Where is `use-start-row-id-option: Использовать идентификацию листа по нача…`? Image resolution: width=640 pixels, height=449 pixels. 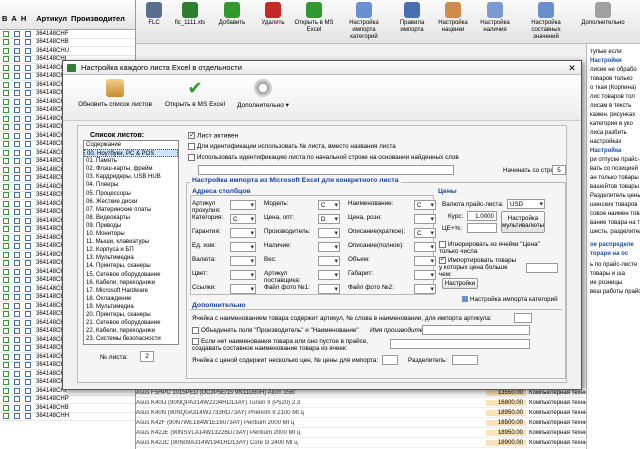
use-start-row-id-option: Использовать идентификацию листа по нача… is located at coordinates (323, 157).